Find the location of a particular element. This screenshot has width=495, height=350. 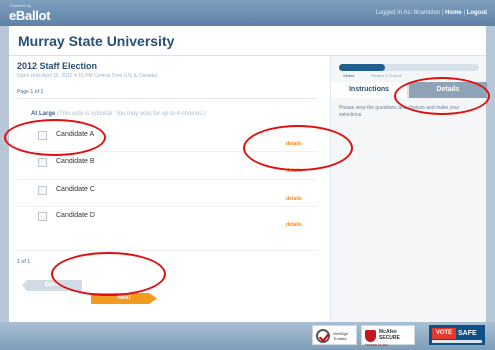

verisign-seal: VeriSign Trusted is located at coordinates (334, 335).